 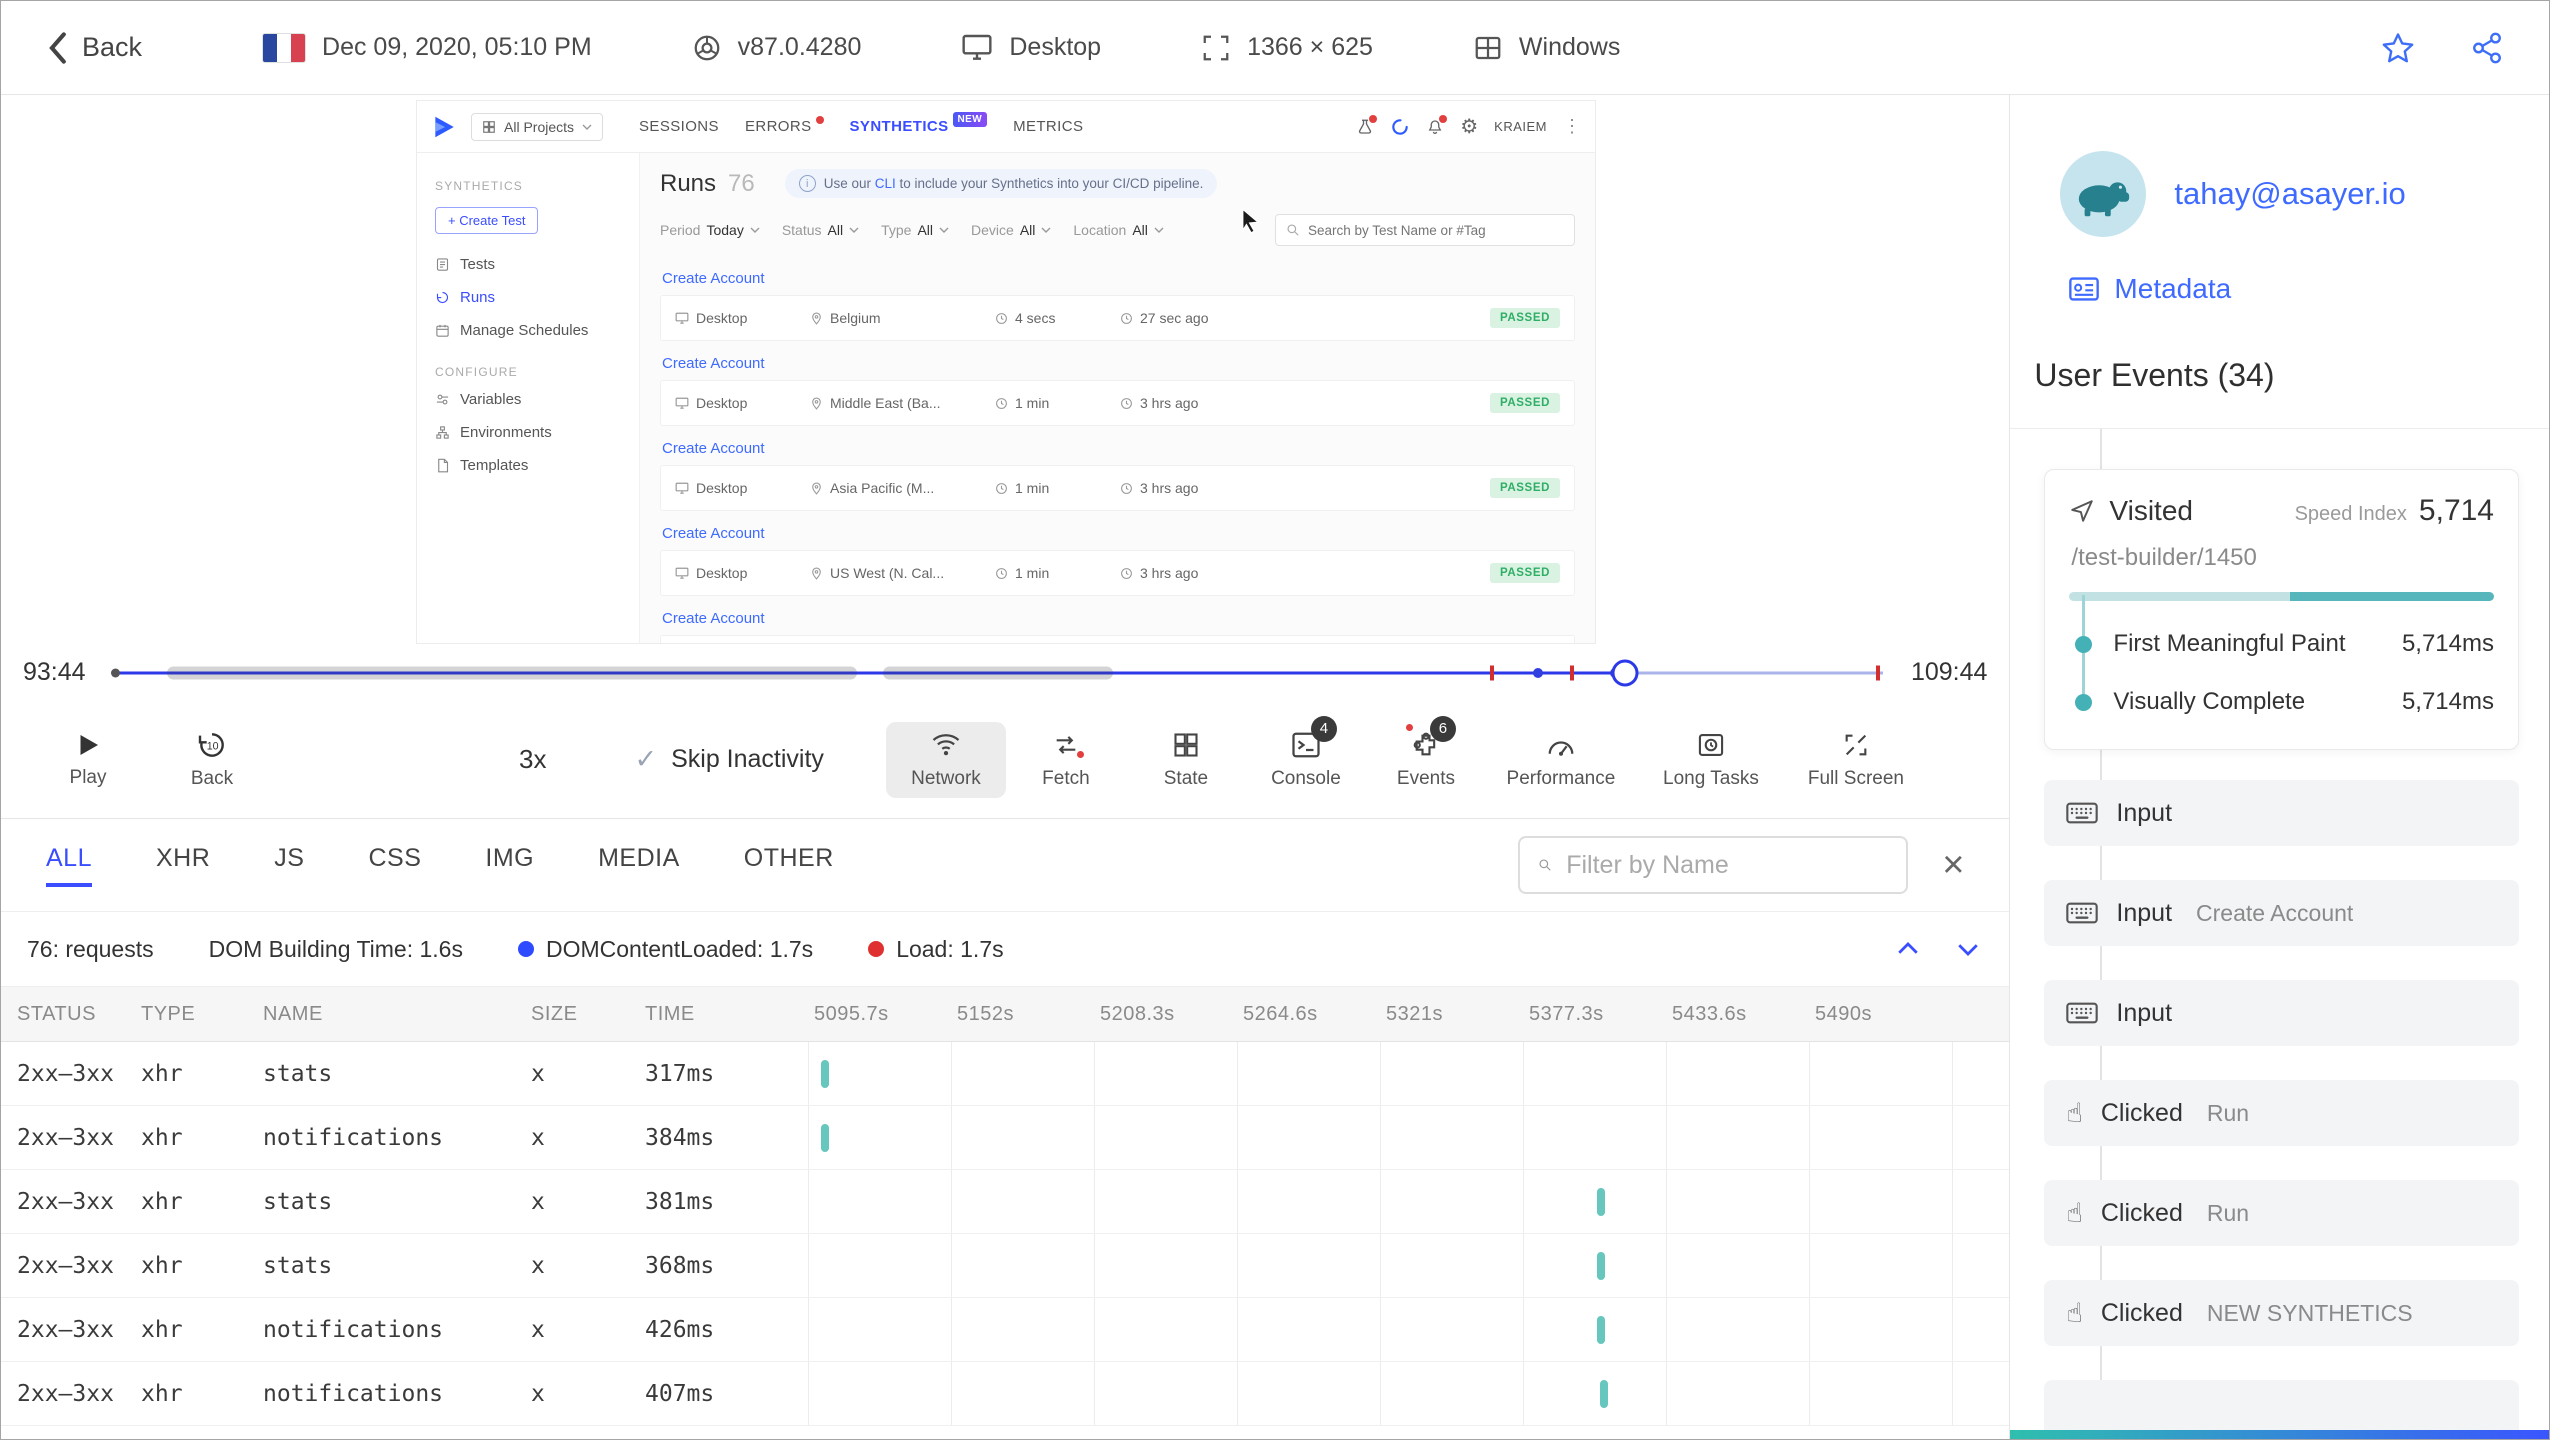 I want to click on network-type-tab: ALL, so click(x=69, y=865).